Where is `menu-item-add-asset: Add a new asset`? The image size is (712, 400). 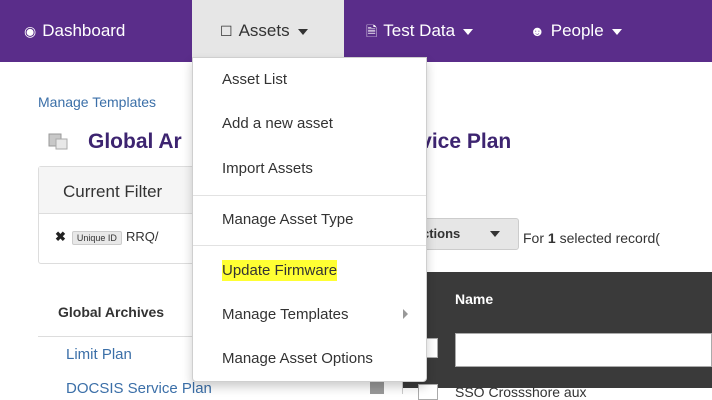
menu-item-add-asset: Add a new asset is located at coordinates (309, 124).